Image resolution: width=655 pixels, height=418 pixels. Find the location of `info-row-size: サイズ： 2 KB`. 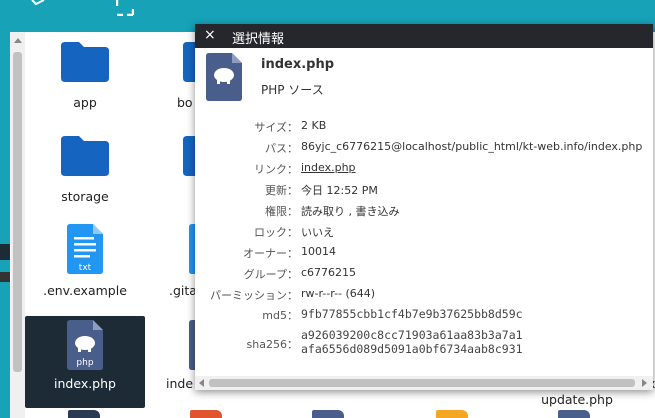

info-row-size: サイズ： 2 KB is located at coordinates (424, 129).